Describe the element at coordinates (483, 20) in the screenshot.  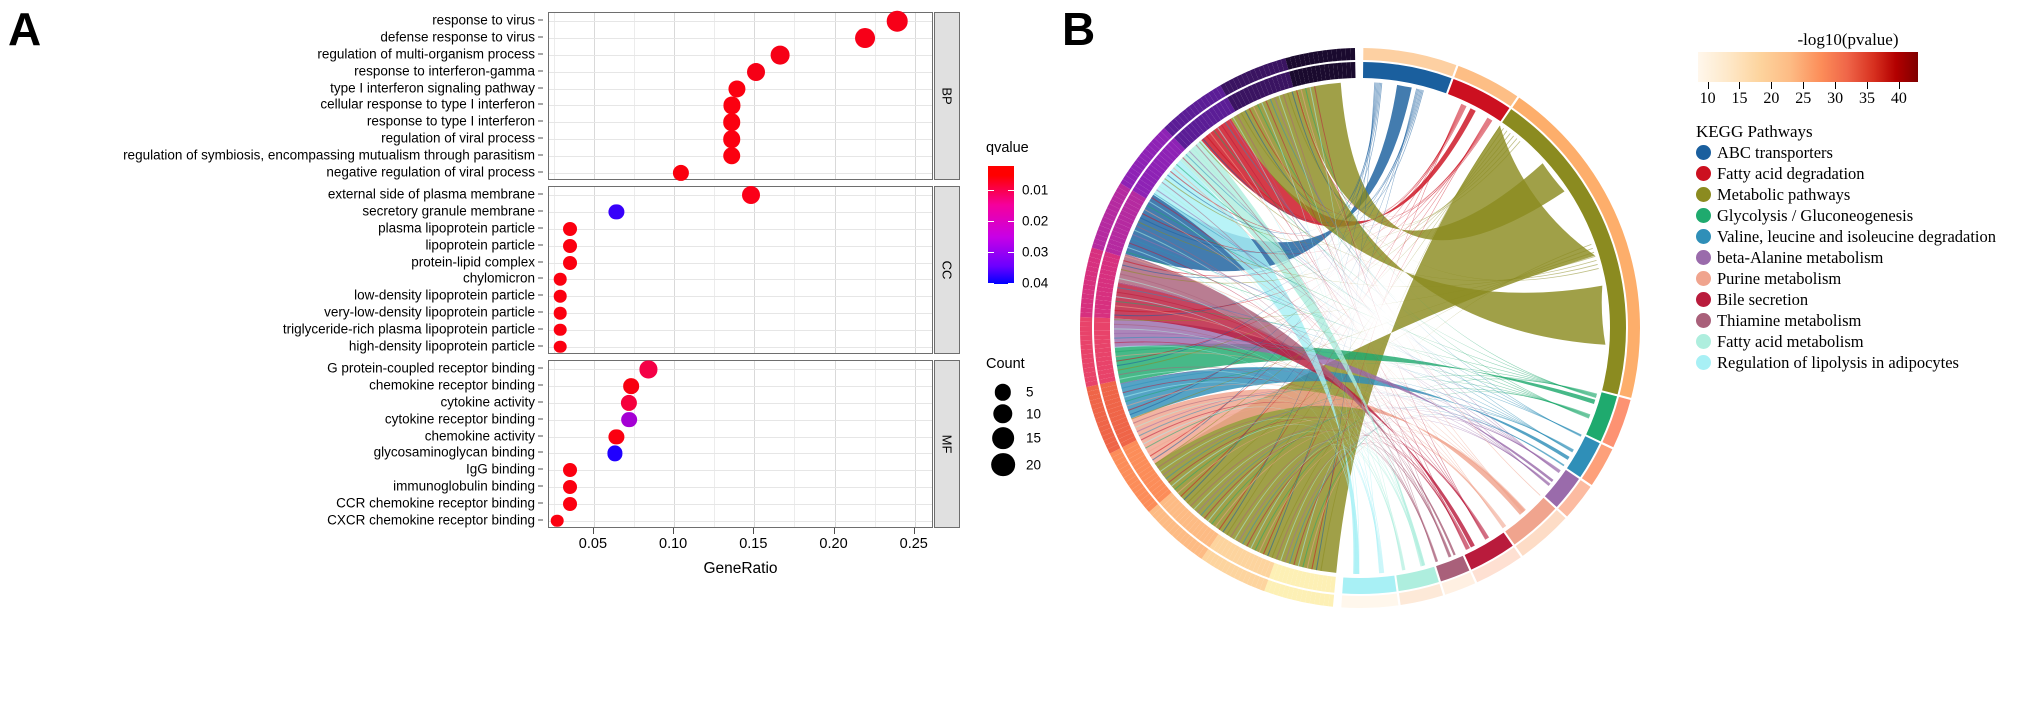
I see `y-axis-term-label: response to virus` at that location.